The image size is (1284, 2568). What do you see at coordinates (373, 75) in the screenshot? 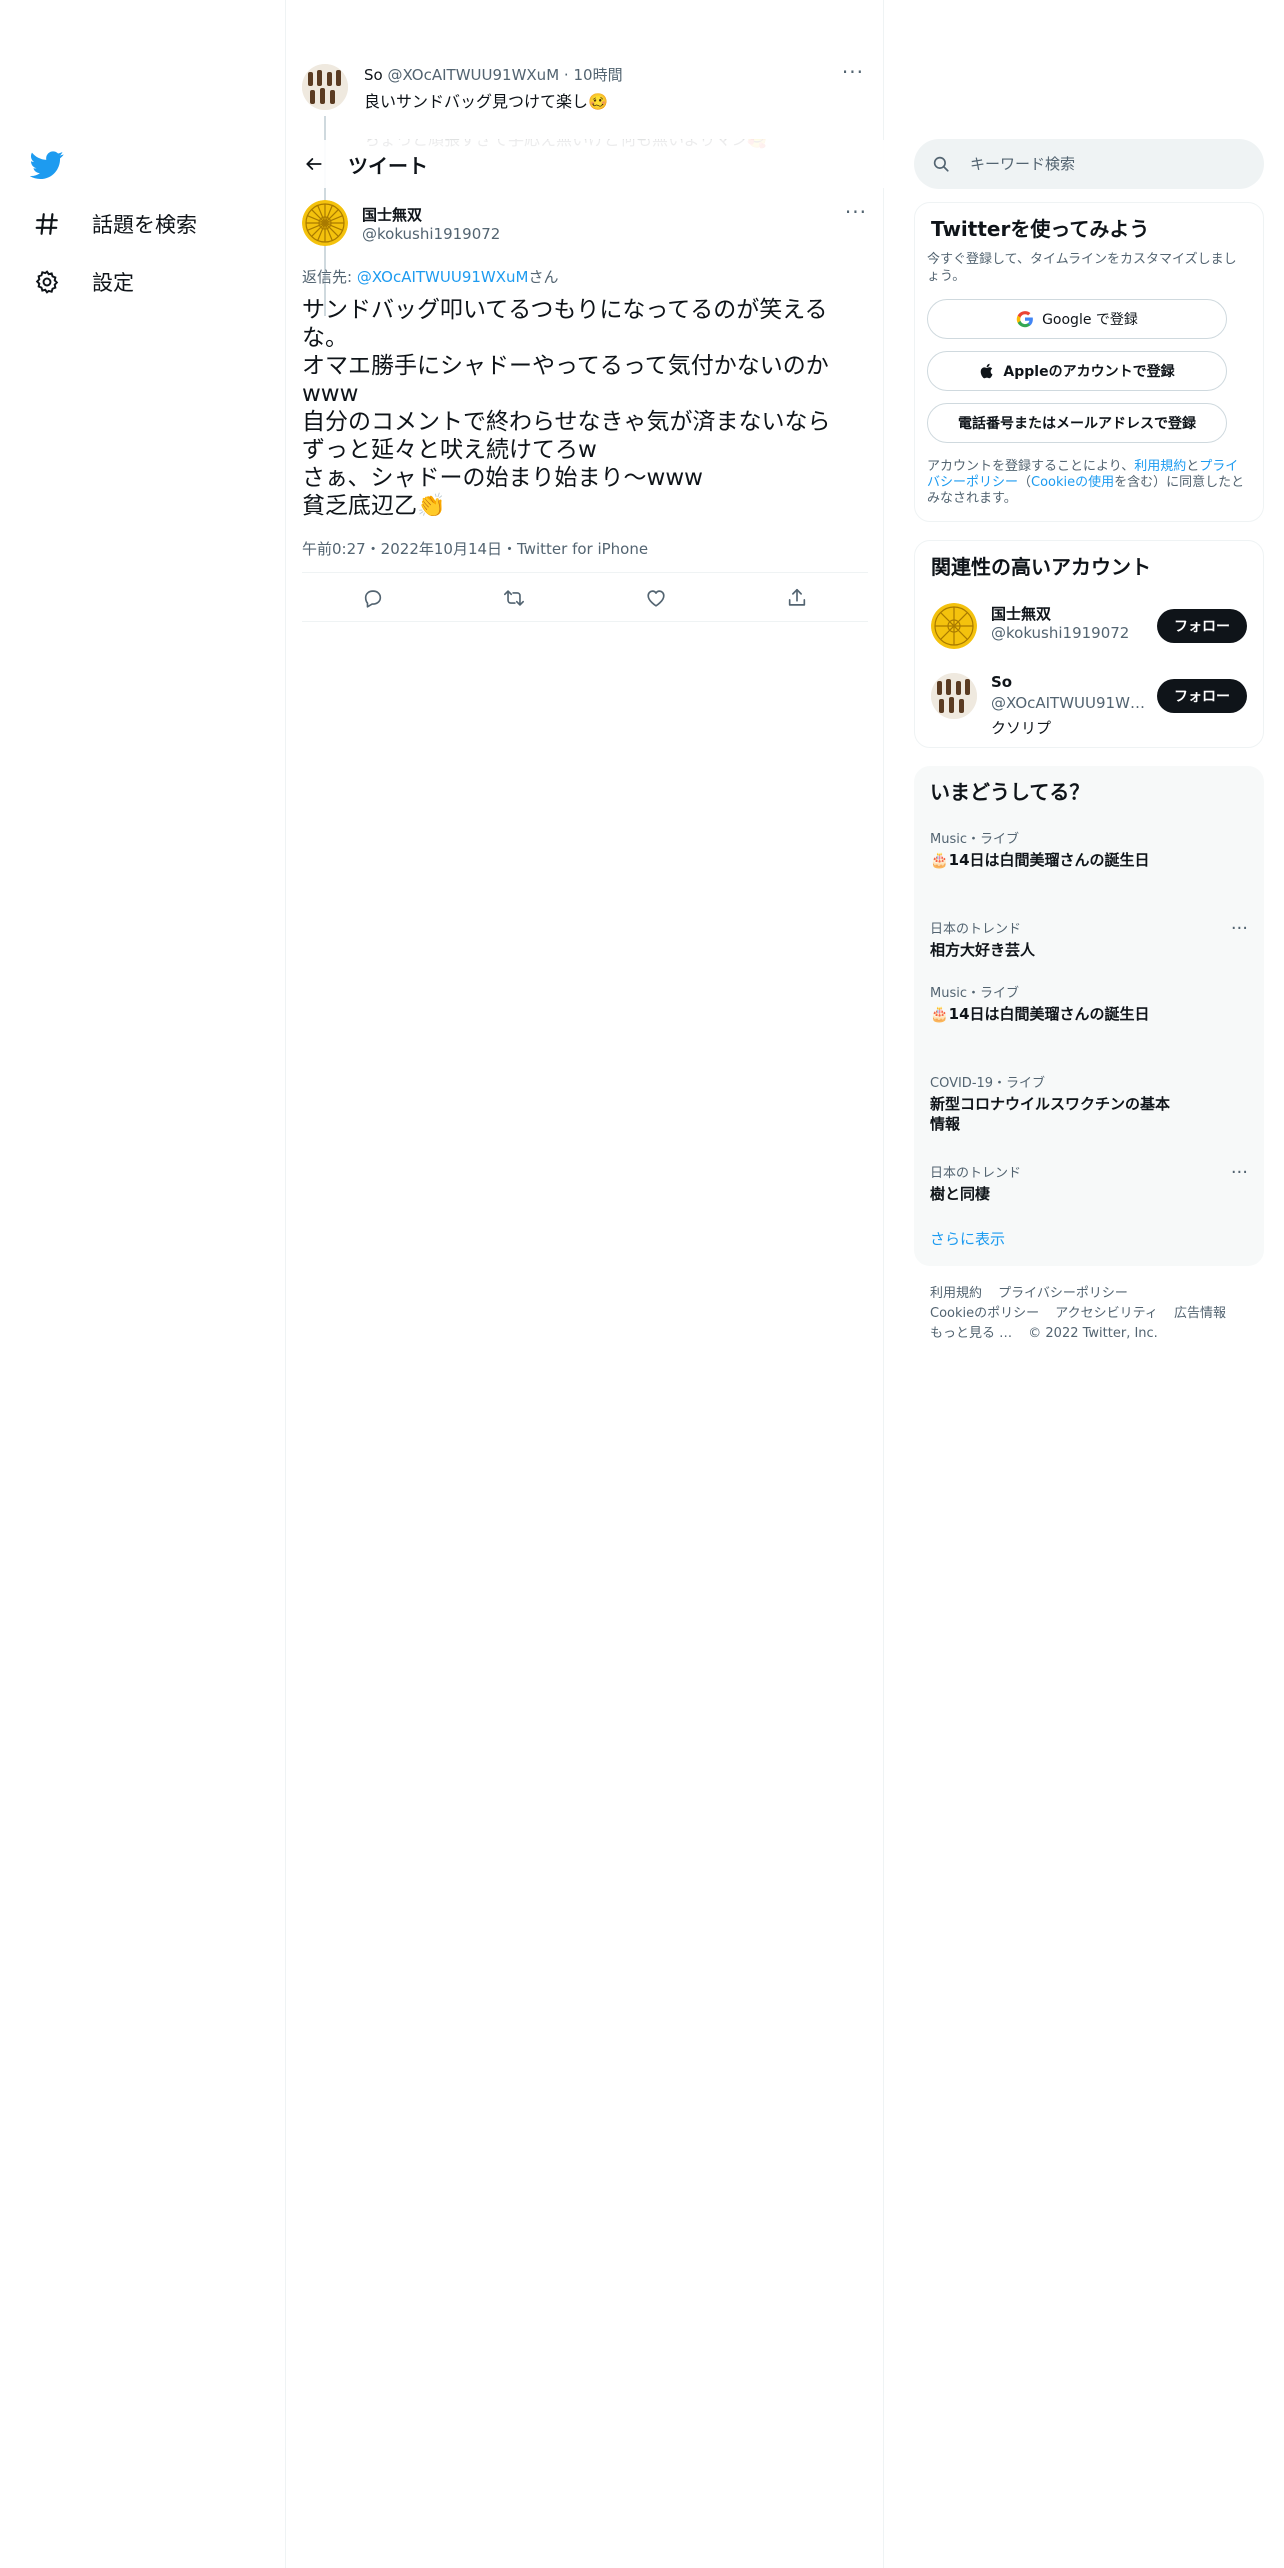
I see `parent-tweet-author-name: So` at bounding box center [373, 75].